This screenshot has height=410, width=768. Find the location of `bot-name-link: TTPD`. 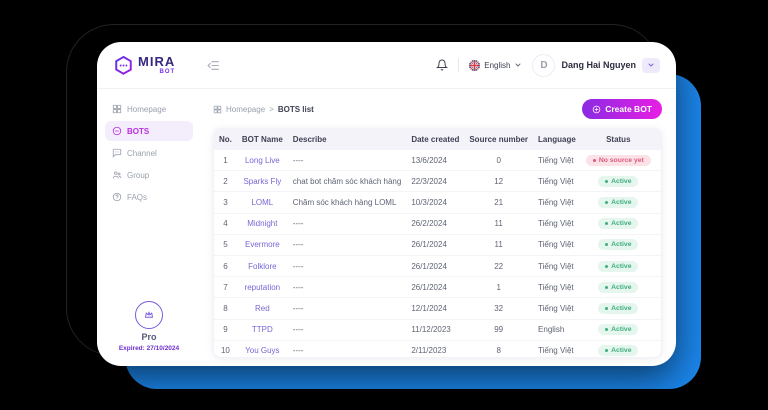

bot-name-link: TTPD is located at coordinates (262, 329).